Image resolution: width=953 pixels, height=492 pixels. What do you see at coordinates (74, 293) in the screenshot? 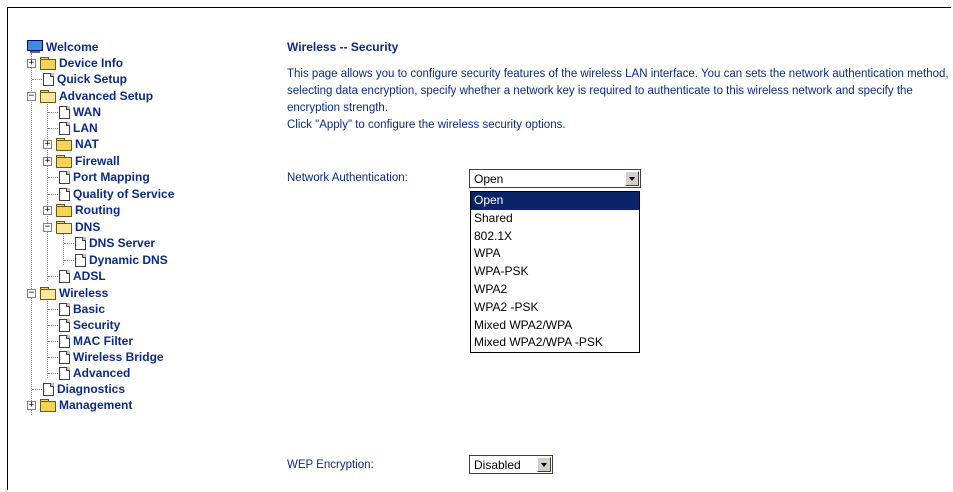
I see `tree-item-wireless: Wireless` at bounding box center [74, 293].